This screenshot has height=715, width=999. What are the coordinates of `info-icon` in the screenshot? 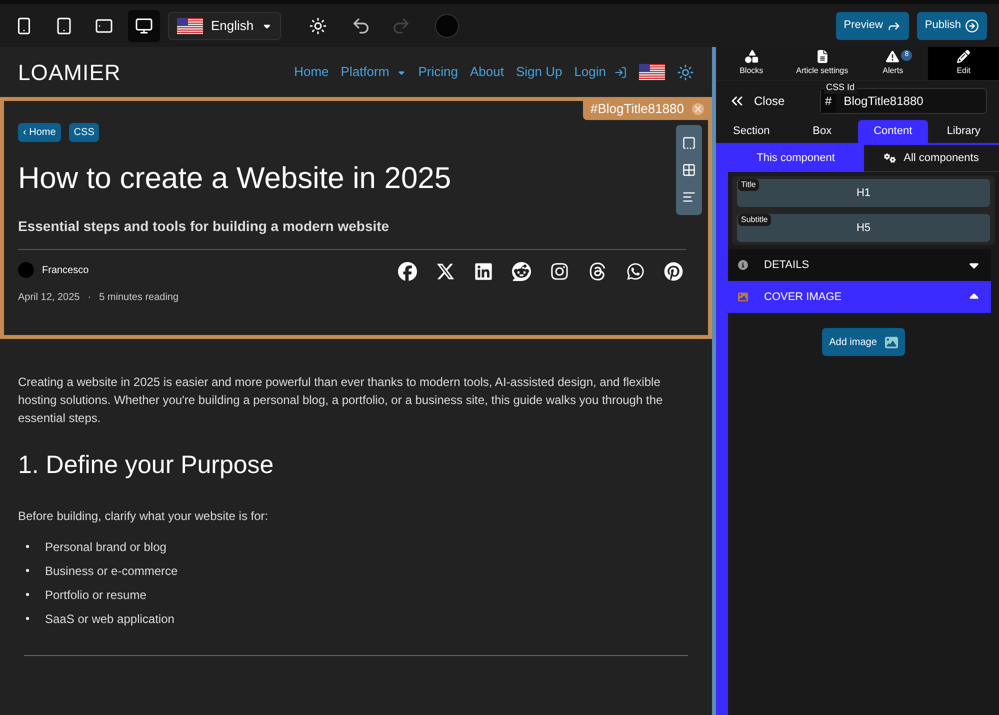 It's located at (743, 265).